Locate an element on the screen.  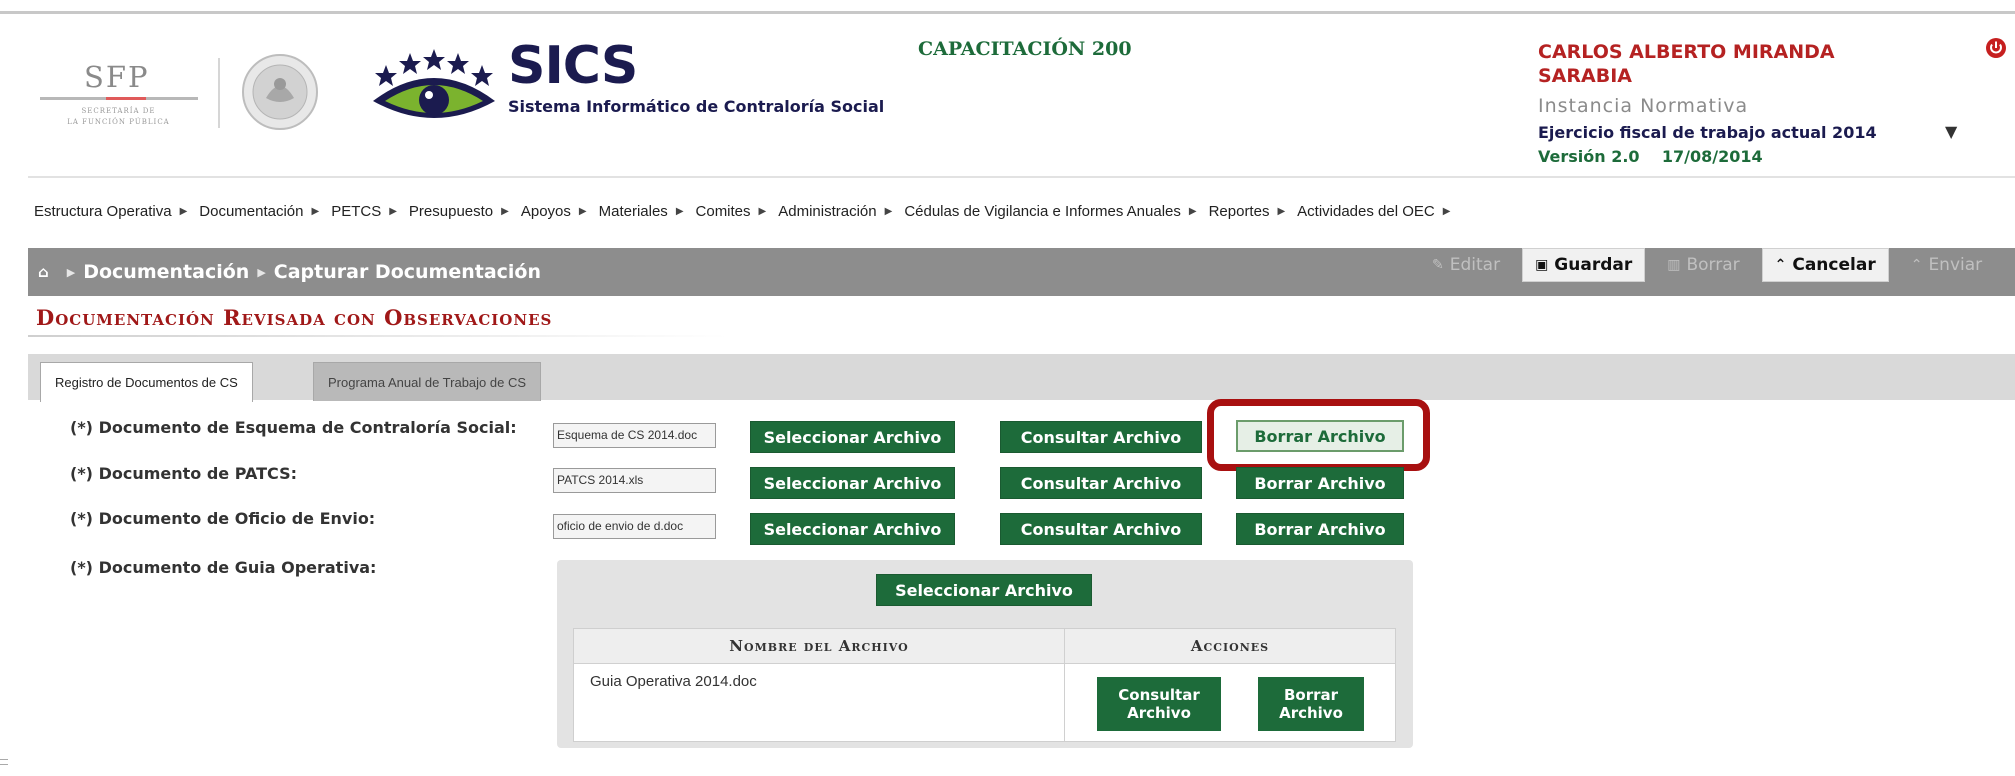
edit-button: ✎ Editar is located at coordinates (1466, 265).